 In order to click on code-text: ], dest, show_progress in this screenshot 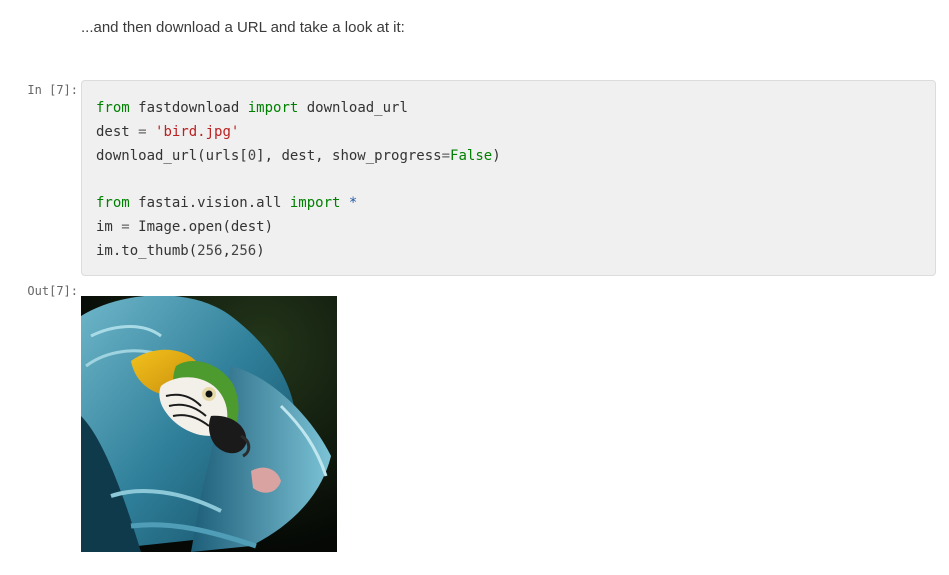, I will do `click(349, 155)`.